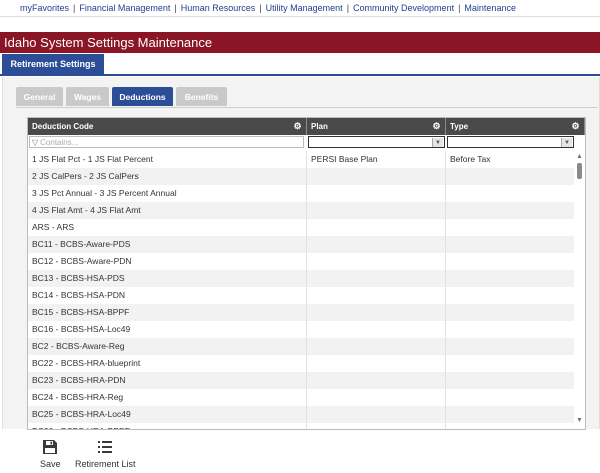 Image resolution: width=600 pixels, height=473 pixels. I want to click on type-filter-select: ▼, so click(510, 142).